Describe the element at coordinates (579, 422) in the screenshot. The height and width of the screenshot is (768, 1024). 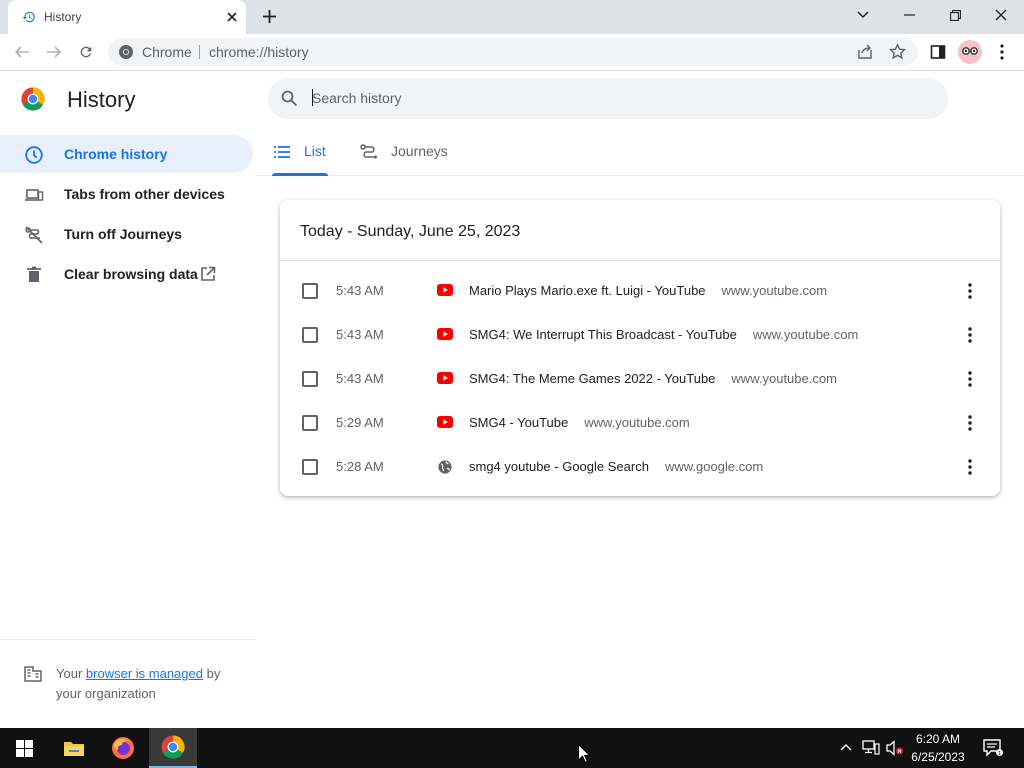
I see `entry-link: SMG4 - YouTube www.youtube.com` at that location.